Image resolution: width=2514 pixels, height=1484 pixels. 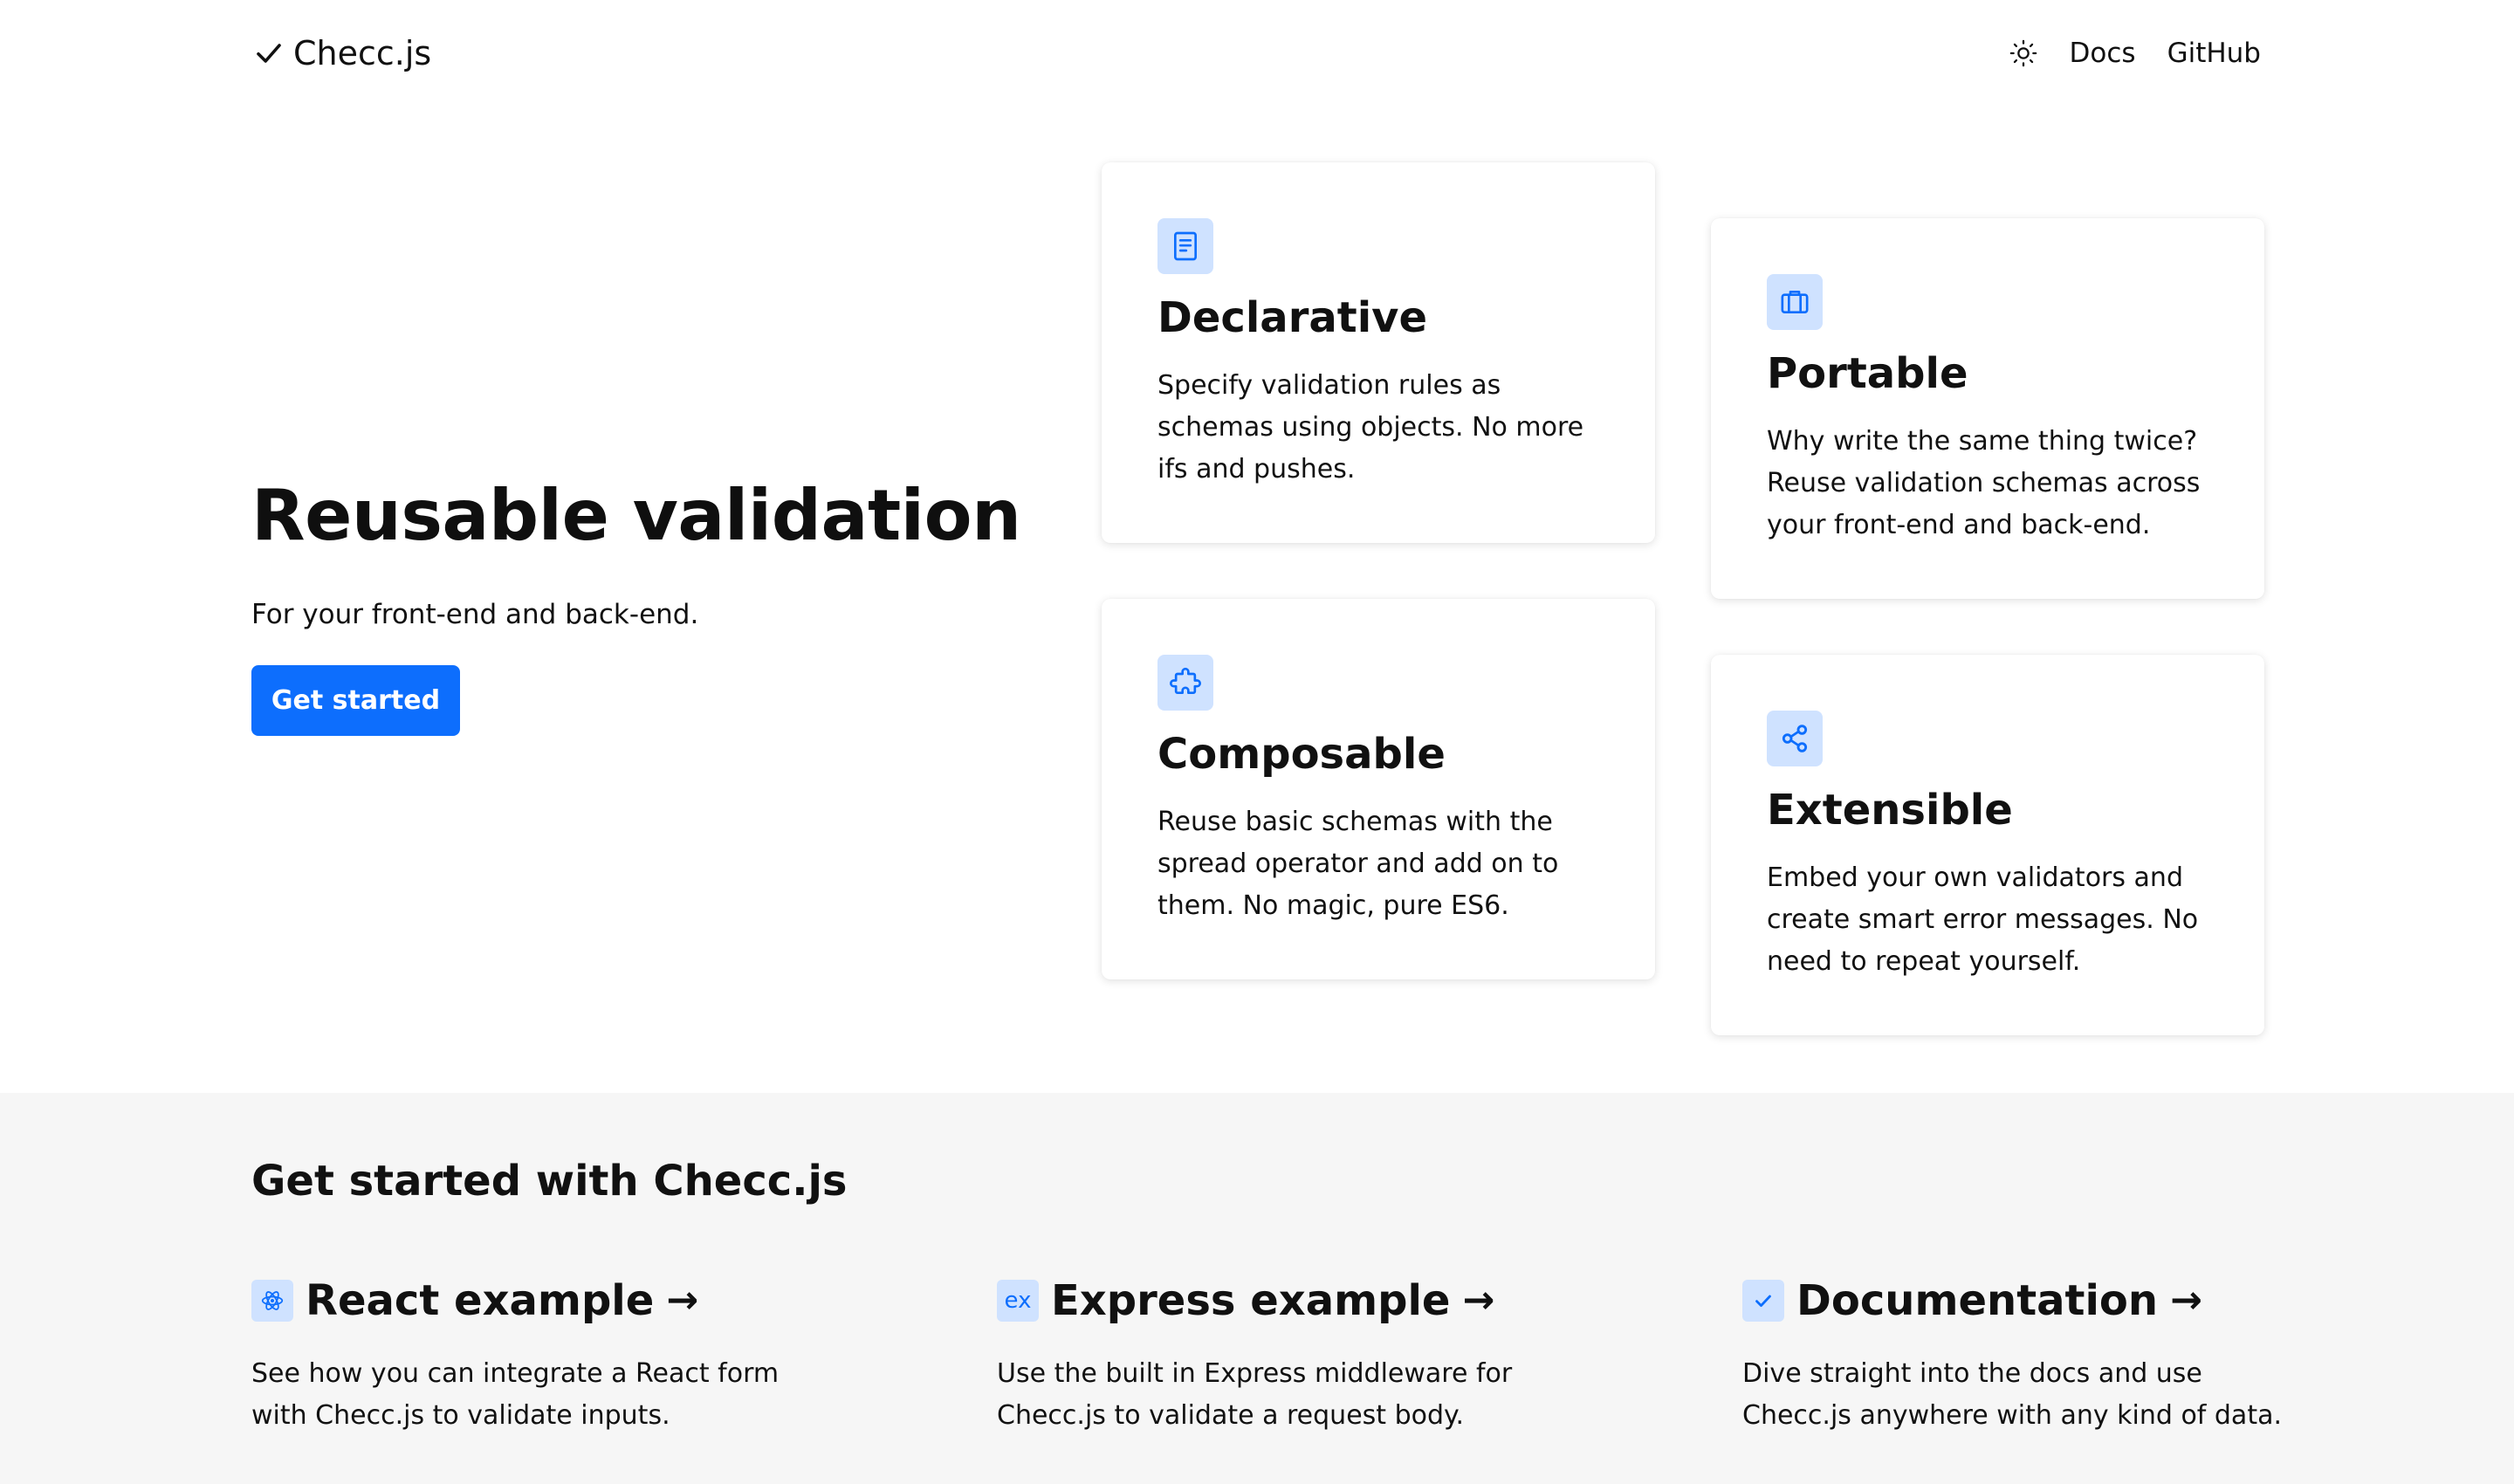 What do you see at coordinates (2023, 53) in the screenshot?
I see `theme-toggle-sun-icon` at bounding box center [2023, 53].